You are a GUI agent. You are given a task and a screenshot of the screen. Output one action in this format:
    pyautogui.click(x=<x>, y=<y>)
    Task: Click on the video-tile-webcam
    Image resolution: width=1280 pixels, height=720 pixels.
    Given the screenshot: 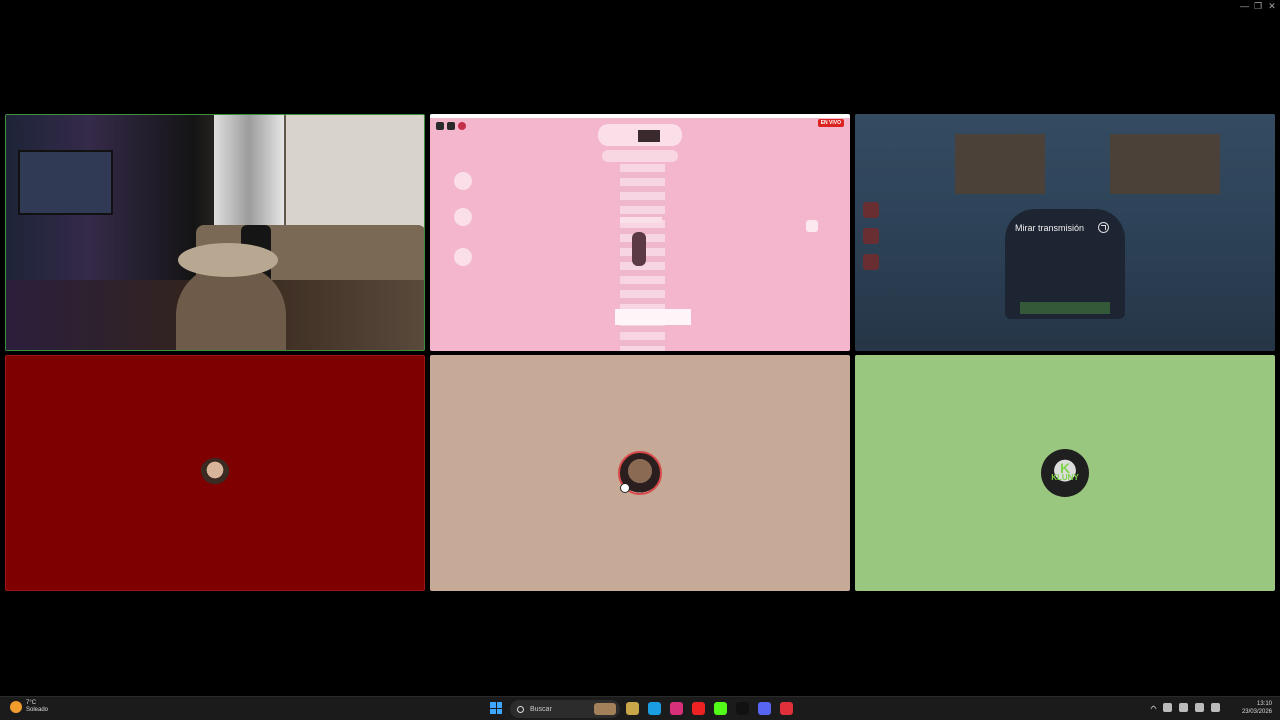 What is the action you would take?
    pyautogui.click(x=215, y=232)
    